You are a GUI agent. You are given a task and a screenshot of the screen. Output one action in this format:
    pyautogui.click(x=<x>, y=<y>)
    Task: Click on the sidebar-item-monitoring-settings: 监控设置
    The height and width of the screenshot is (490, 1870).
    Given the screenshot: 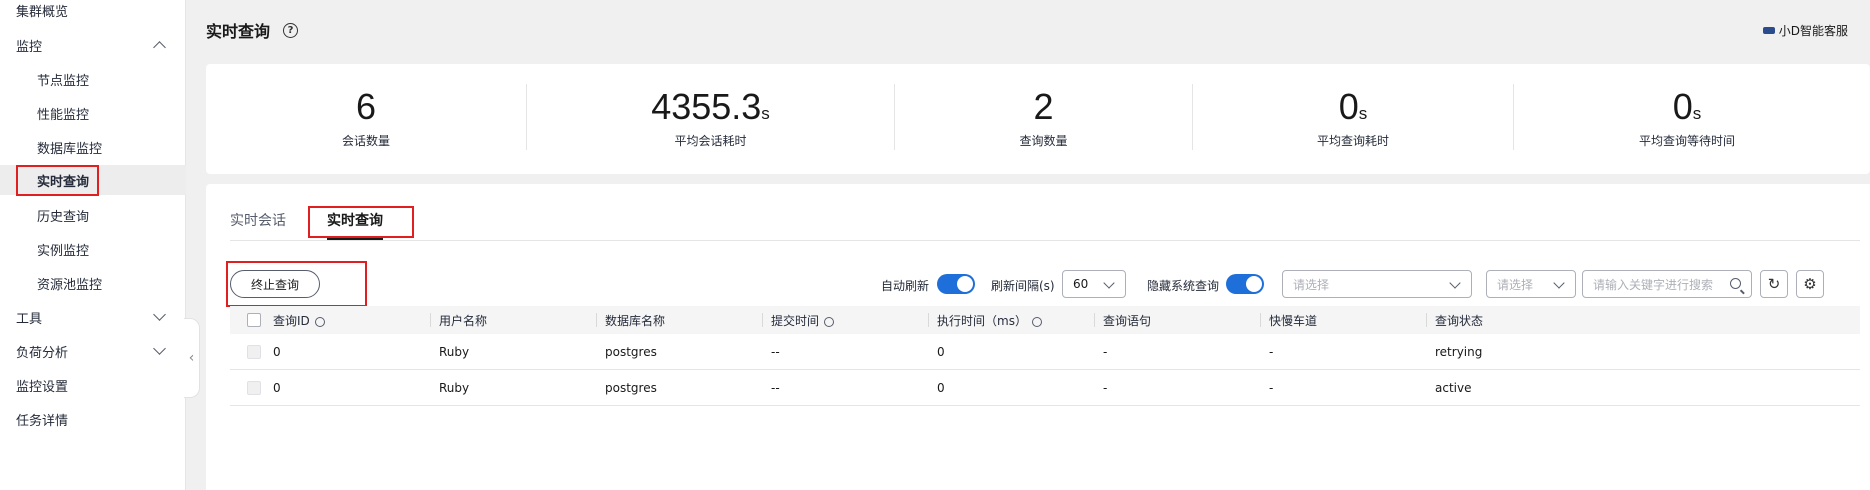 What is the action you would take?
    pyautogui.click(x=93, y=385)
    